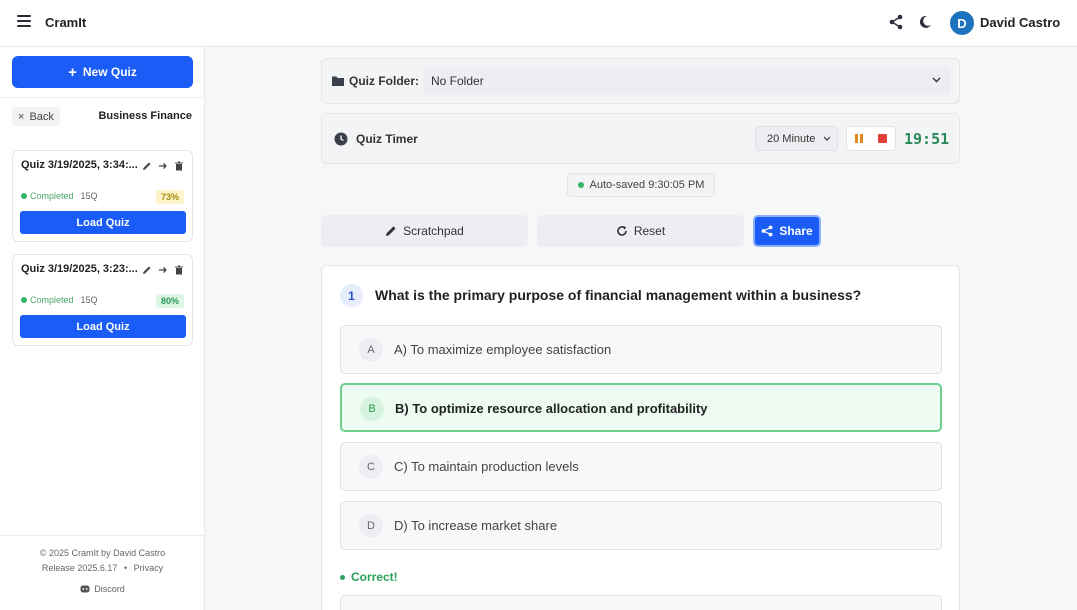 The image size is (1077, 610). What do you see at coordinates (72, 72) in the screenshot?
I see `plus-icon: +` at bounding box center [72, 72].